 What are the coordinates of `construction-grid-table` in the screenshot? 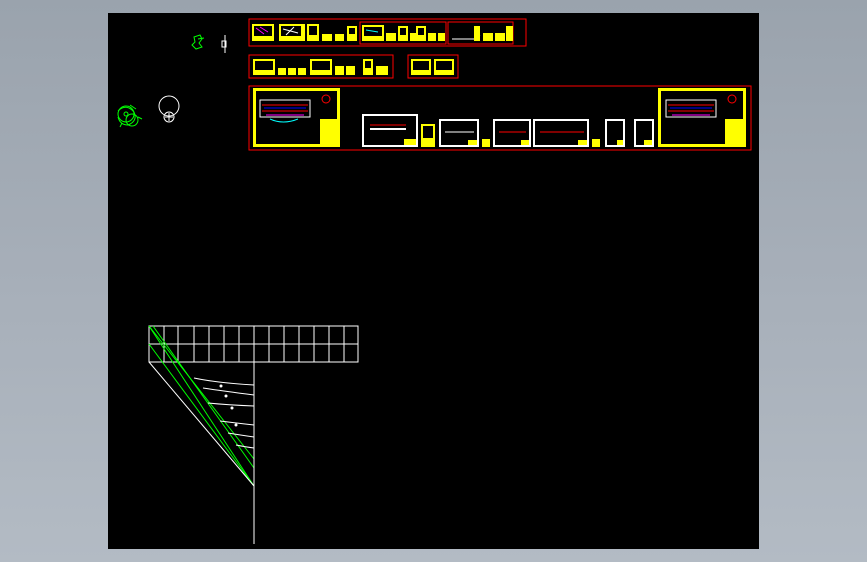 It's located at (253, 344).